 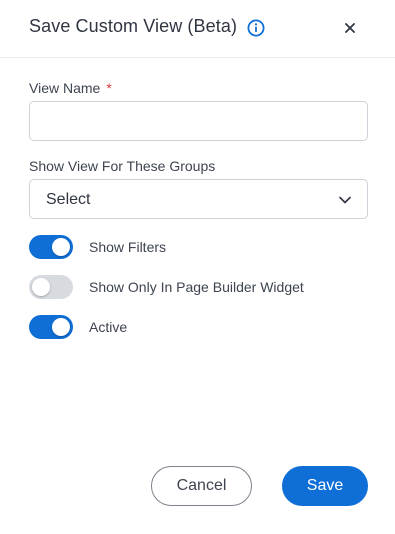 I want to click on close-icon, so click(x=350, y=28).